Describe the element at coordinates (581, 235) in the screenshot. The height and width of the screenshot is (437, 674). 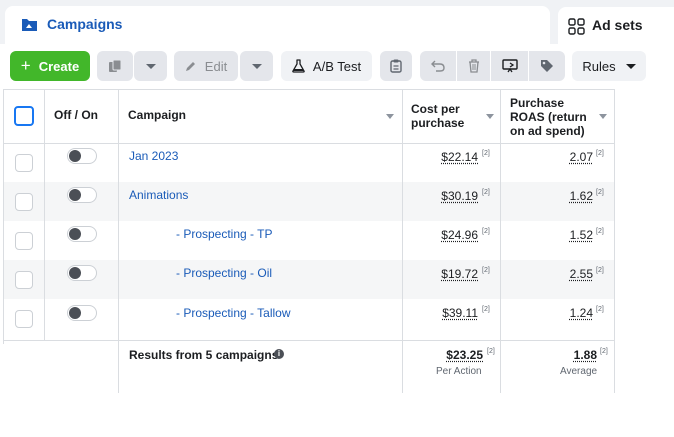
I see `roas-value: 1.52` at that location.